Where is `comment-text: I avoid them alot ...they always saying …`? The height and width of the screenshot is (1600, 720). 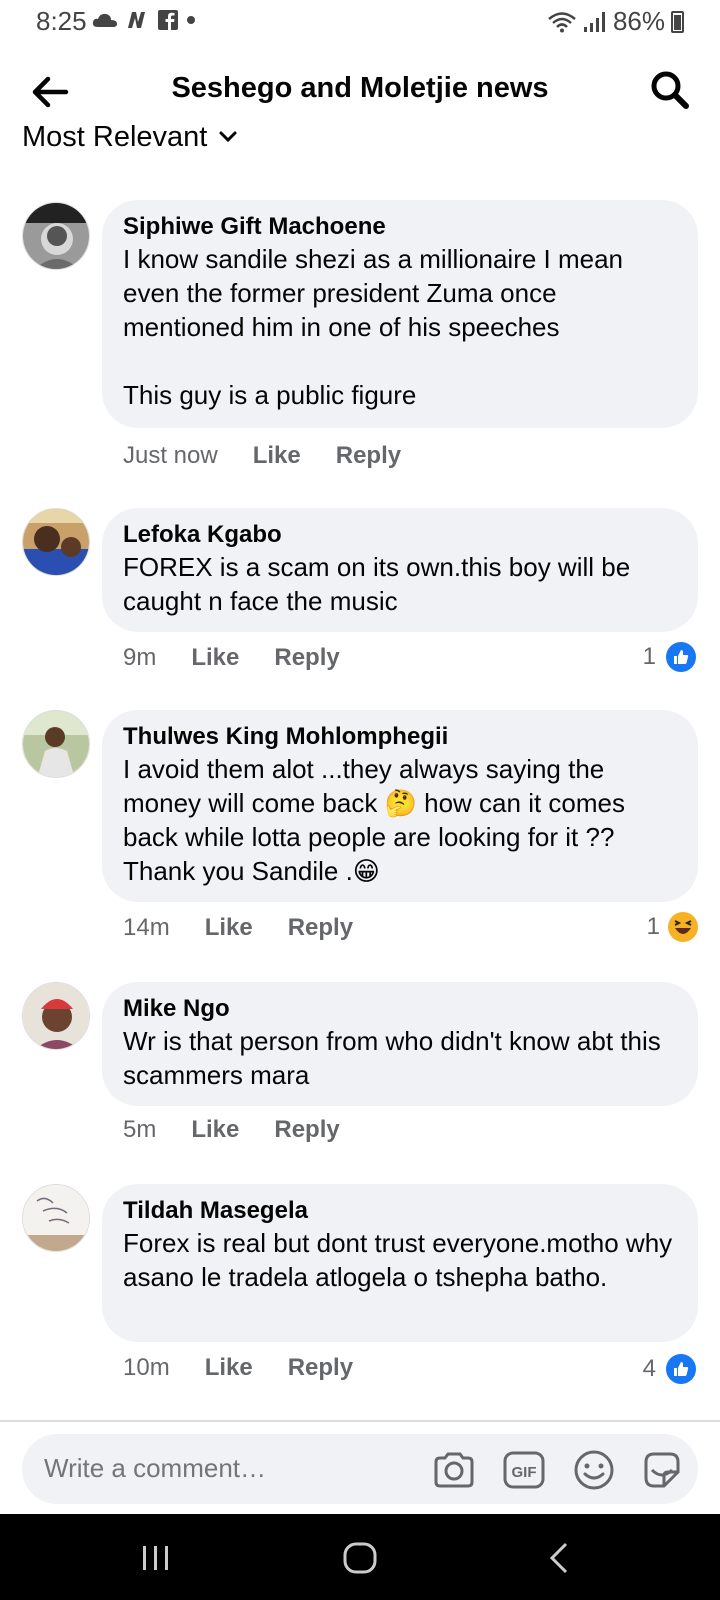 comment-text: I avoid them alot ...they always saying … is located at coordinates (378, 820).